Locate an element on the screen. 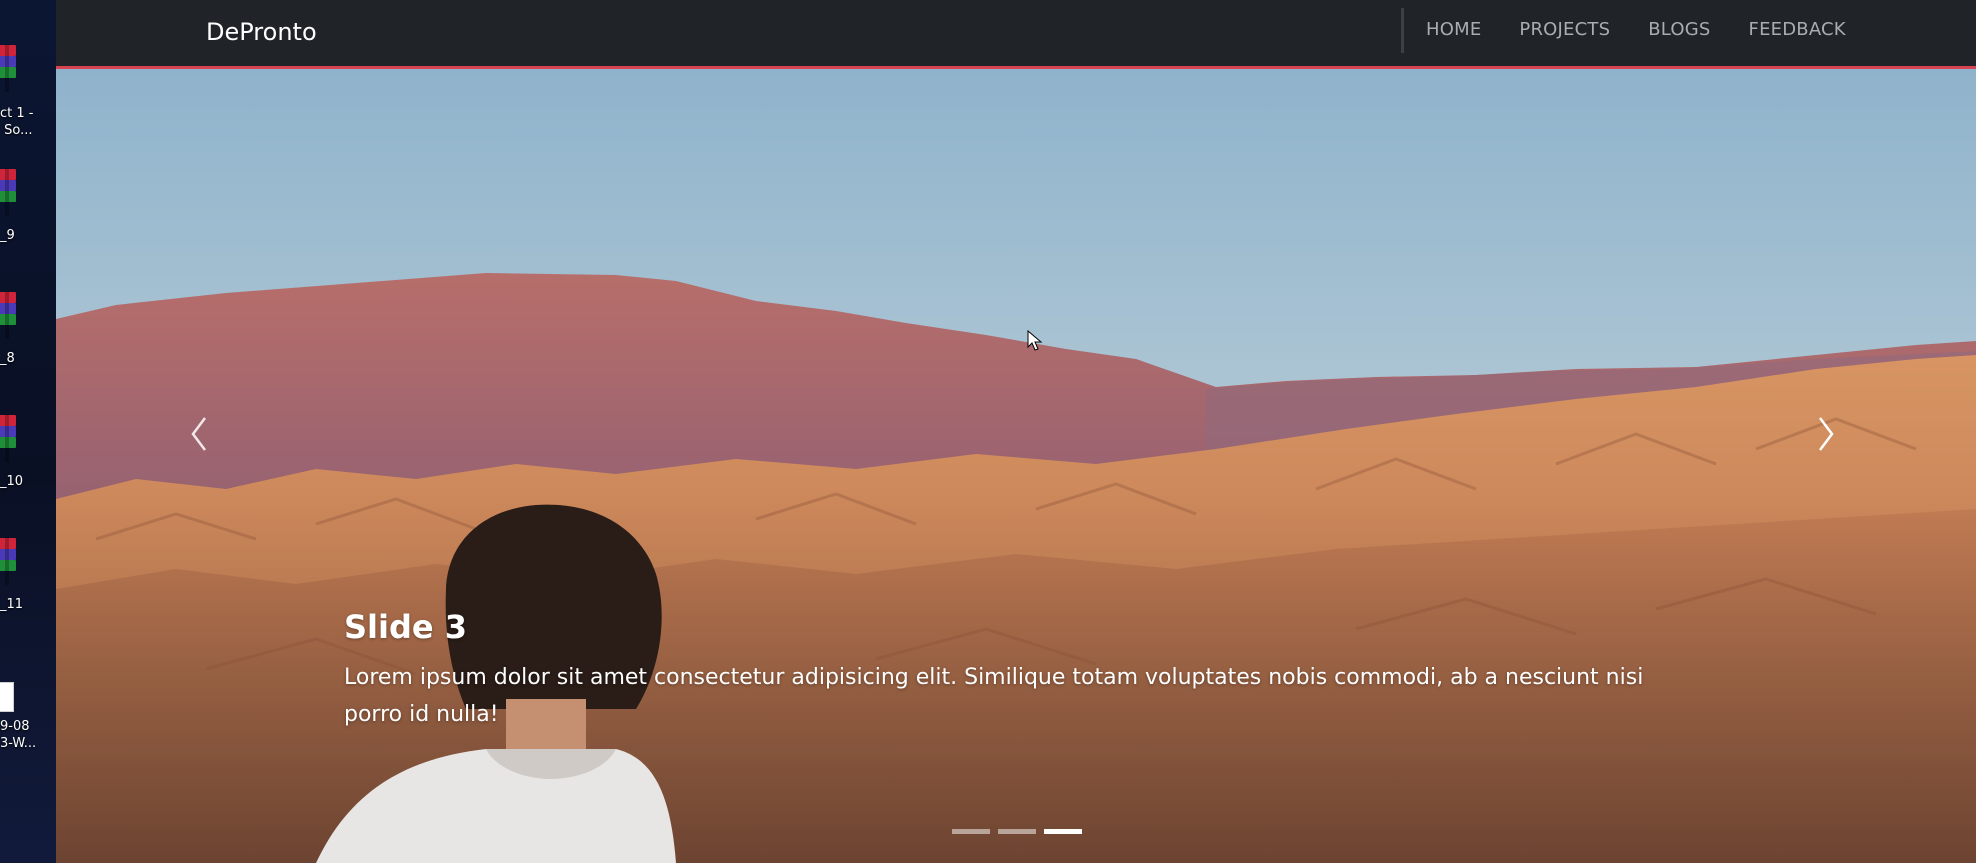 This screenshot has height=863, width=1976. document-icon is located at coordinates (7, 697).